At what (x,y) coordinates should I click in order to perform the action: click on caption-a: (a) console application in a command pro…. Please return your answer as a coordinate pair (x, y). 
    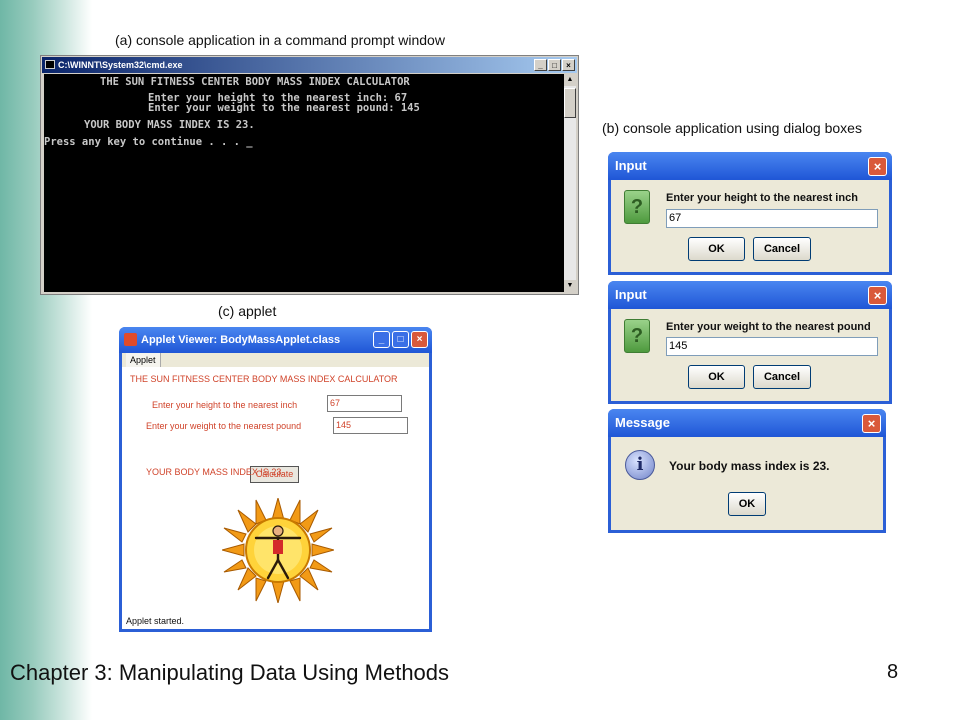
    Looking at the image, I should click on (280, 40).